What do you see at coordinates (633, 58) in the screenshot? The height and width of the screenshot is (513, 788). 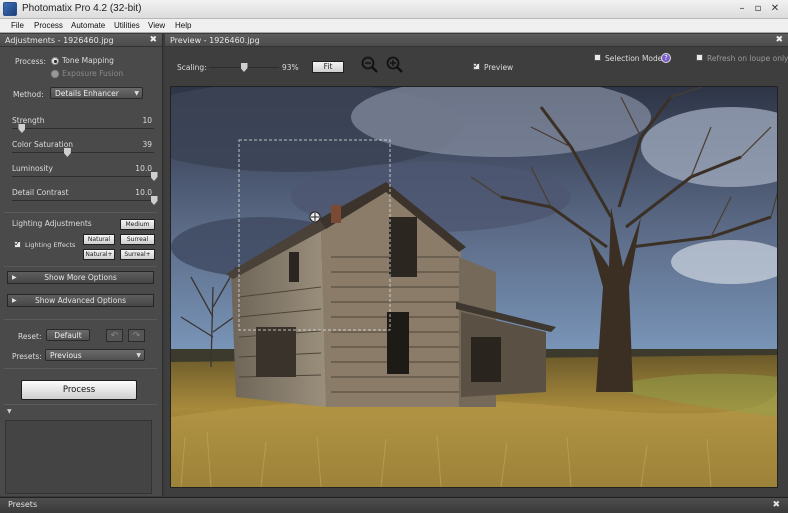 I see `selection-mode-label: Selection Mode` at bounding box center [633, 58].